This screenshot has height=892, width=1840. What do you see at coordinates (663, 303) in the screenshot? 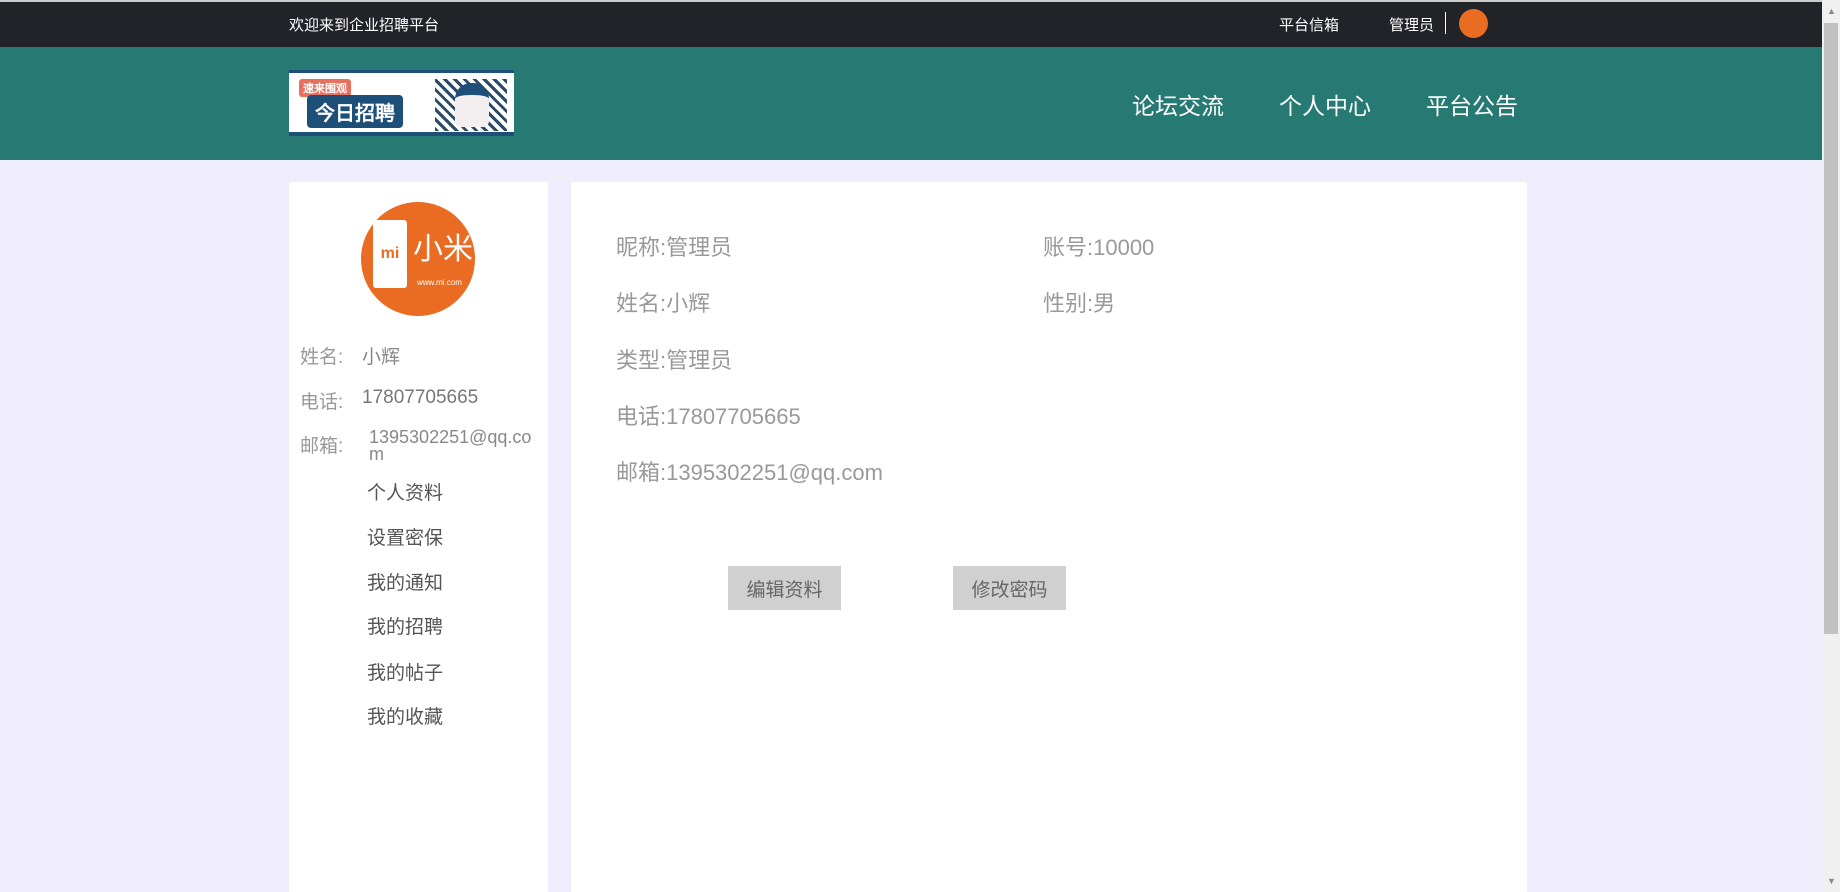
I see `name-field: 姓名:小辉` at bounding box center [663, 303].